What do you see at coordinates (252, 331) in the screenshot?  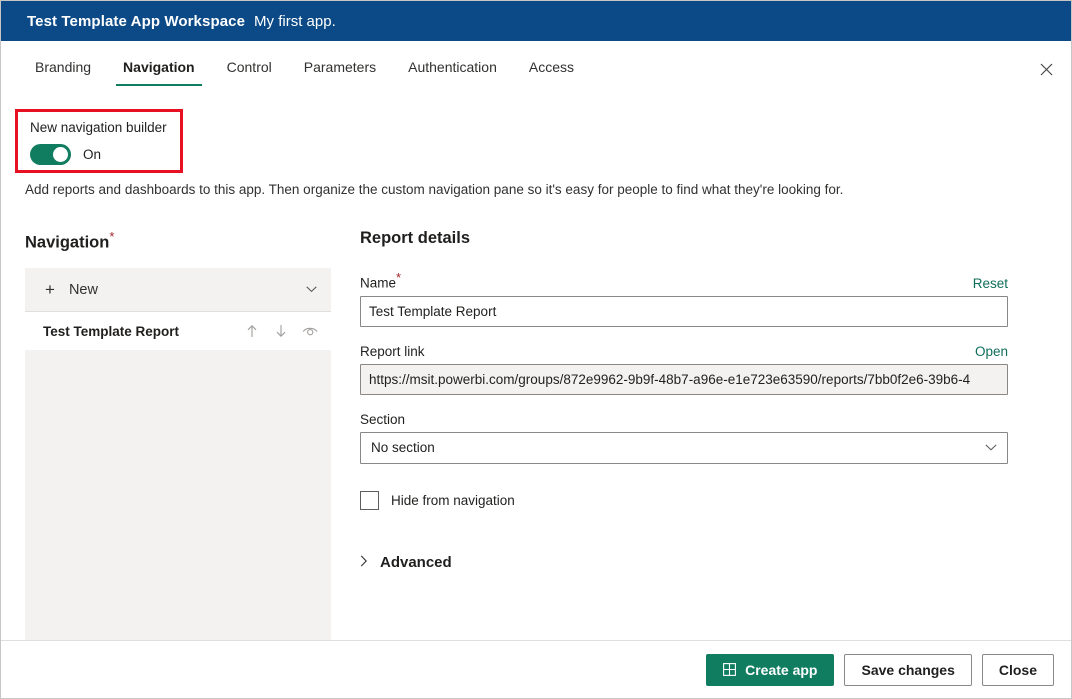 I see `move-up-icon` at bounding box center [252, 331].